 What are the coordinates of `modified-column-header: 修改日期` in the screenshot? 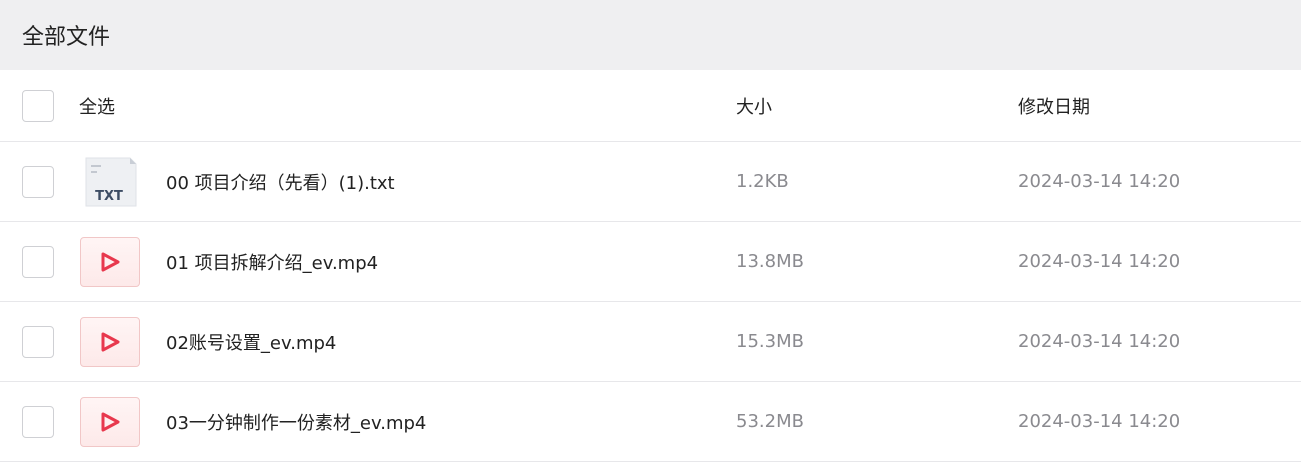 It's located at (1054, 106).